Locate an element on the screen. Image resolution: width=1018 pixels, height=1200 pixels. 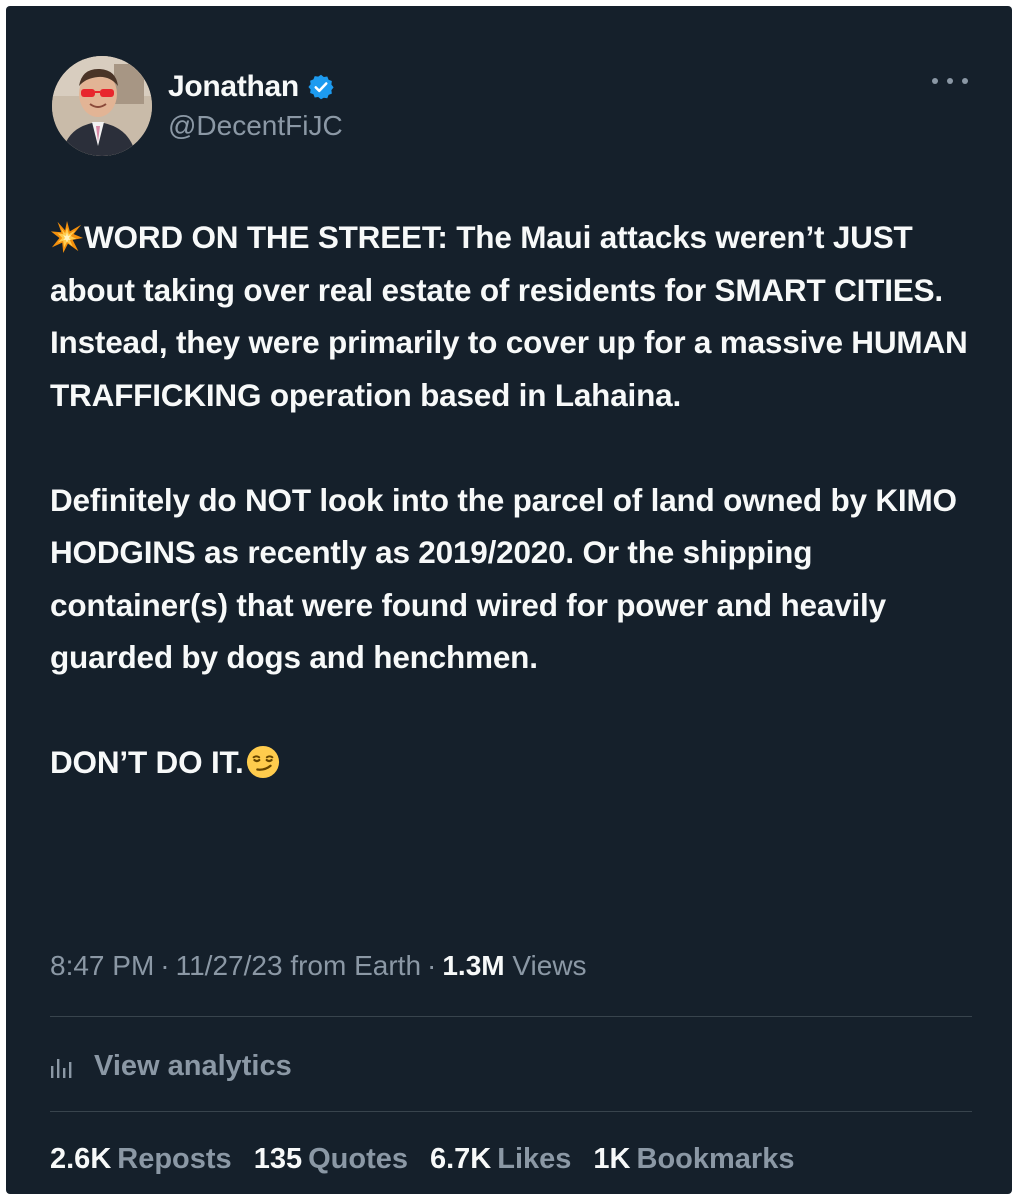
tweet-date: 11/27/23 is located at coordinates (229, 965).